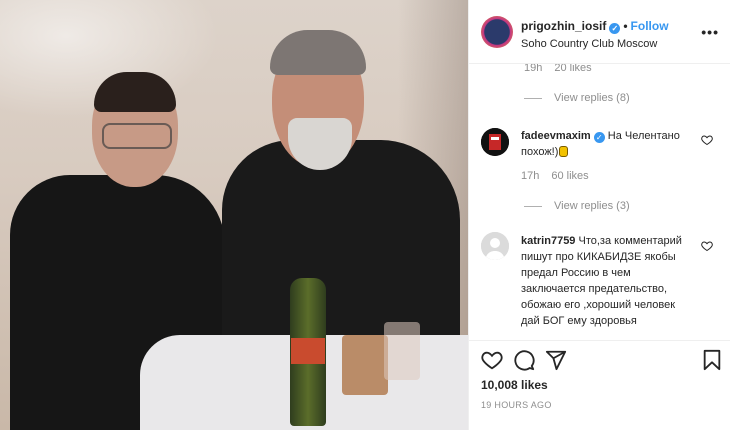 The width and height of the screenshot is (730, 430). I want to click on post-actions: 10,008 likes 19 HOURS AGO, so click(599, 385).